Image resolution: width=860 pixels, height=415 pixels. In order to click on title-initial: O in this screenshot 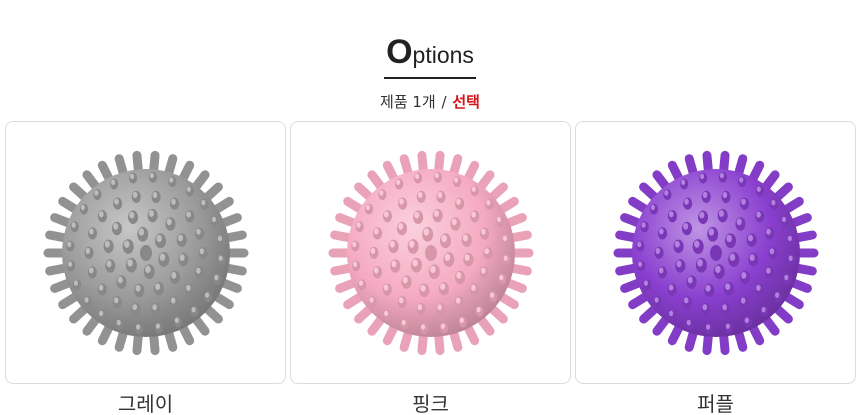, I will do `click(399, 52)`.